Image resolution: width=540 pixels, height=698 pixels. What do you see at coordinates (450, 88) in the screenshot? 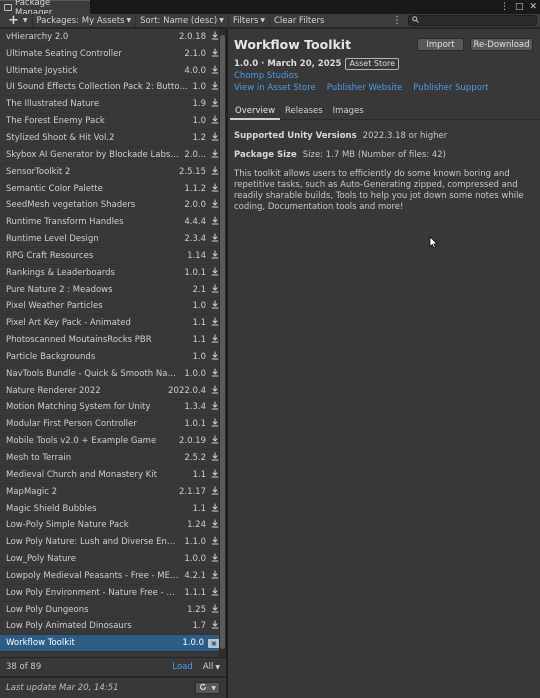
I see `publisher-support-link: Publisher Support` at bounding box center [450, 88].